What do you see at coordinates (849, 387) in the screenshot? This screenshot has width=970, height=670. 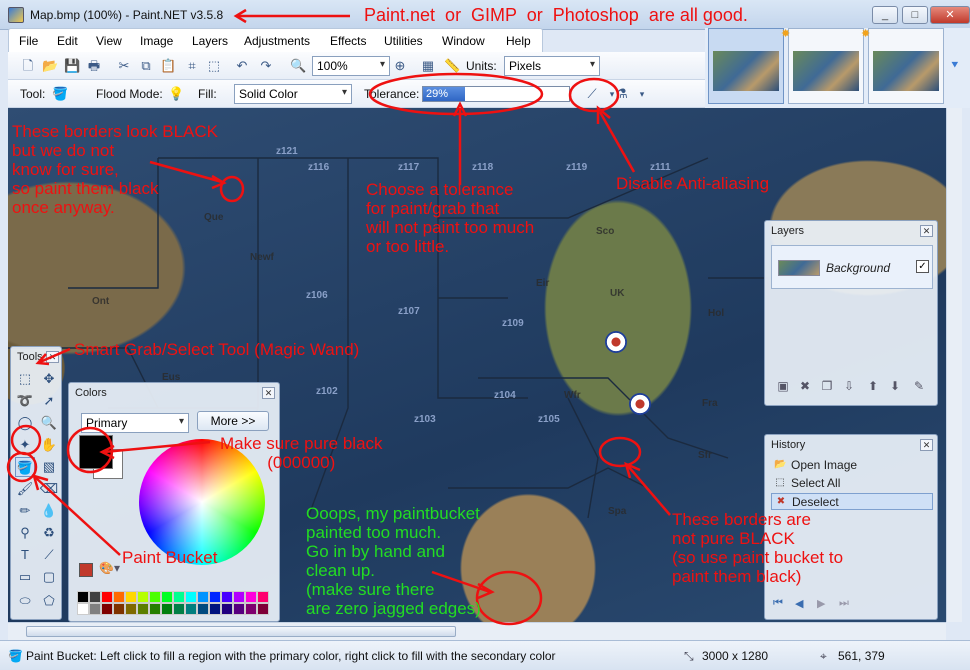 I see `merge-layer-icon: ⇩` at bounding box center [849, 387].